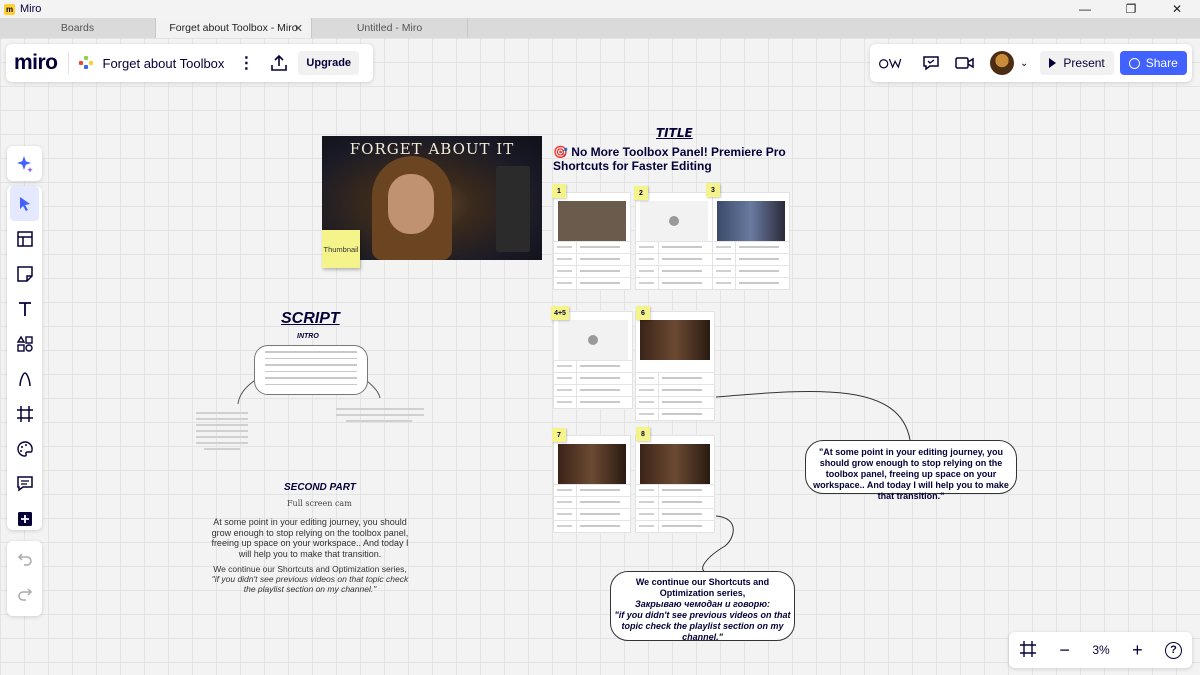 This screenshot has height=675, width=1200. I want to click on sticky-note-icon, so click(24, 273).